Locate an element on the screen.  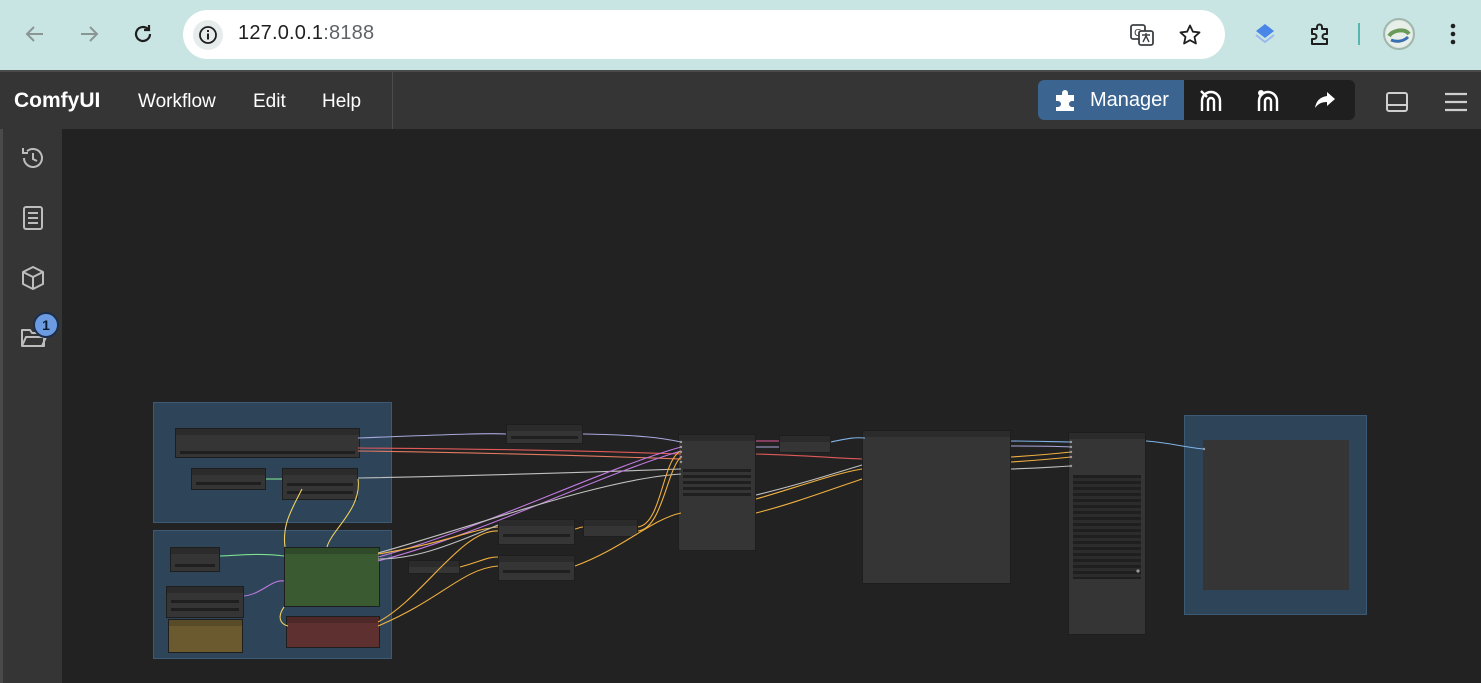
url-host: 127.0.0.1 is located at coordinates (281, 33).